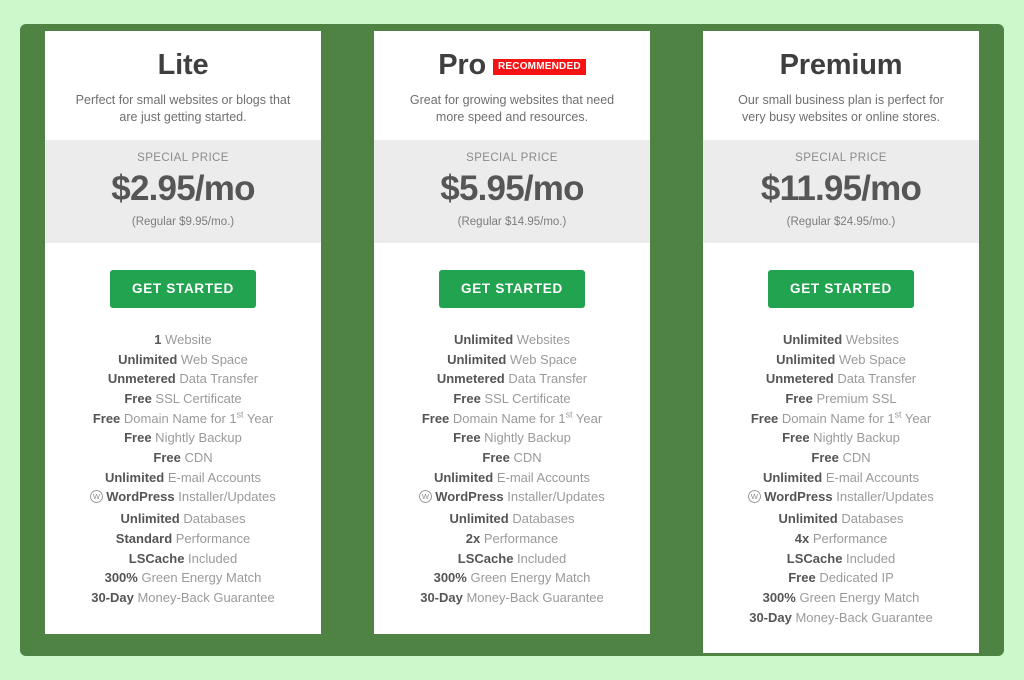 This screenshot has width=1024, height=680. What do you see at coordinates (186, 339) in the screenshot?
I see `feature-text: Website` at bounding box center [186, 339].